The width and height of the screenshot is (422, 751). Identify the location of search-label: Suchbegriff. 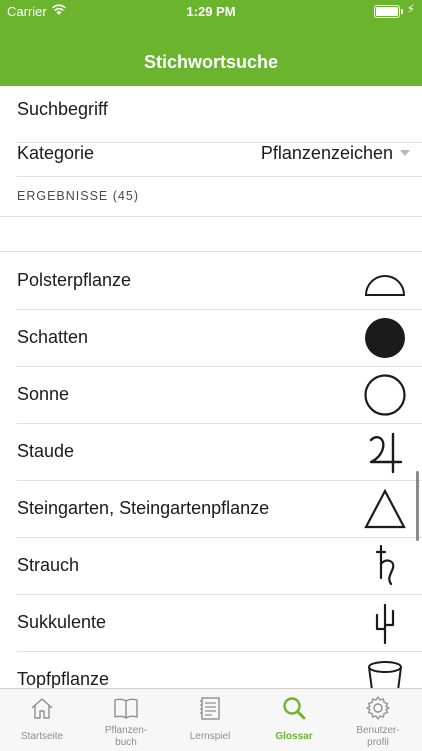
(62, 109).